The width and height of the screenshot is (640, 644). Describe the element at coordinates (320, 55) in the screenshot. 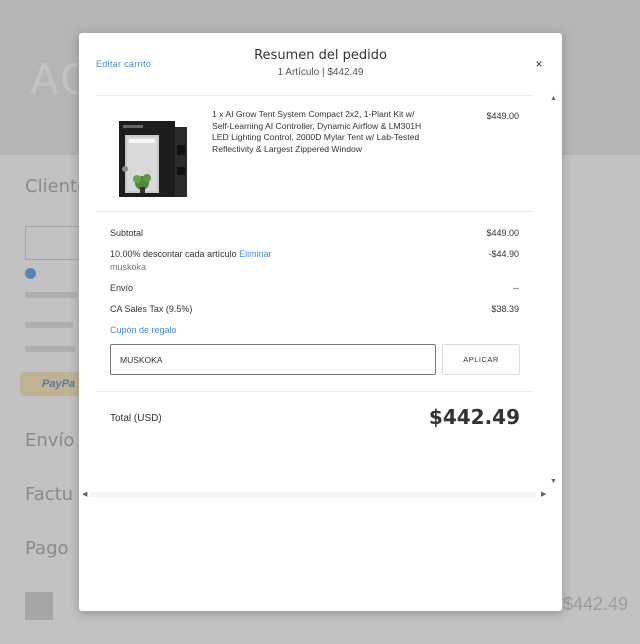

I see `modal-title: Resumen del pedido` at that location.